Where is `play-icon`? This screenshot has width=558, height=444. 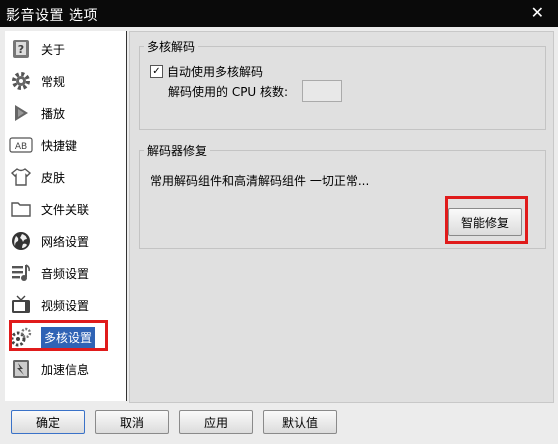 play-icon is located at coordinates (21, 113).